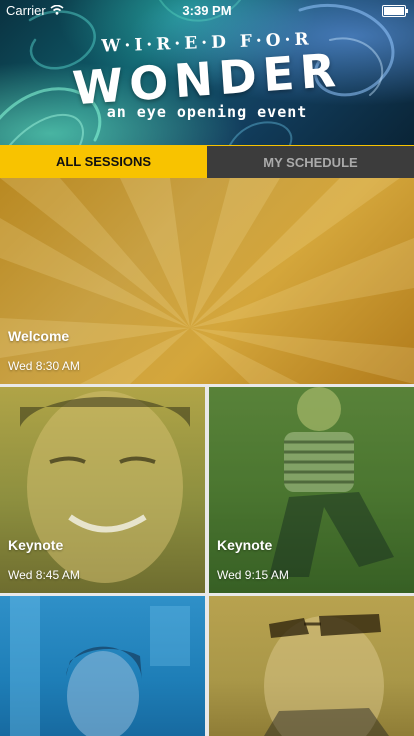 The image size is (414, 736). I want to click on session-tile-keynote-1: Keynote Wed 8:45 AM, so click(102, 490).